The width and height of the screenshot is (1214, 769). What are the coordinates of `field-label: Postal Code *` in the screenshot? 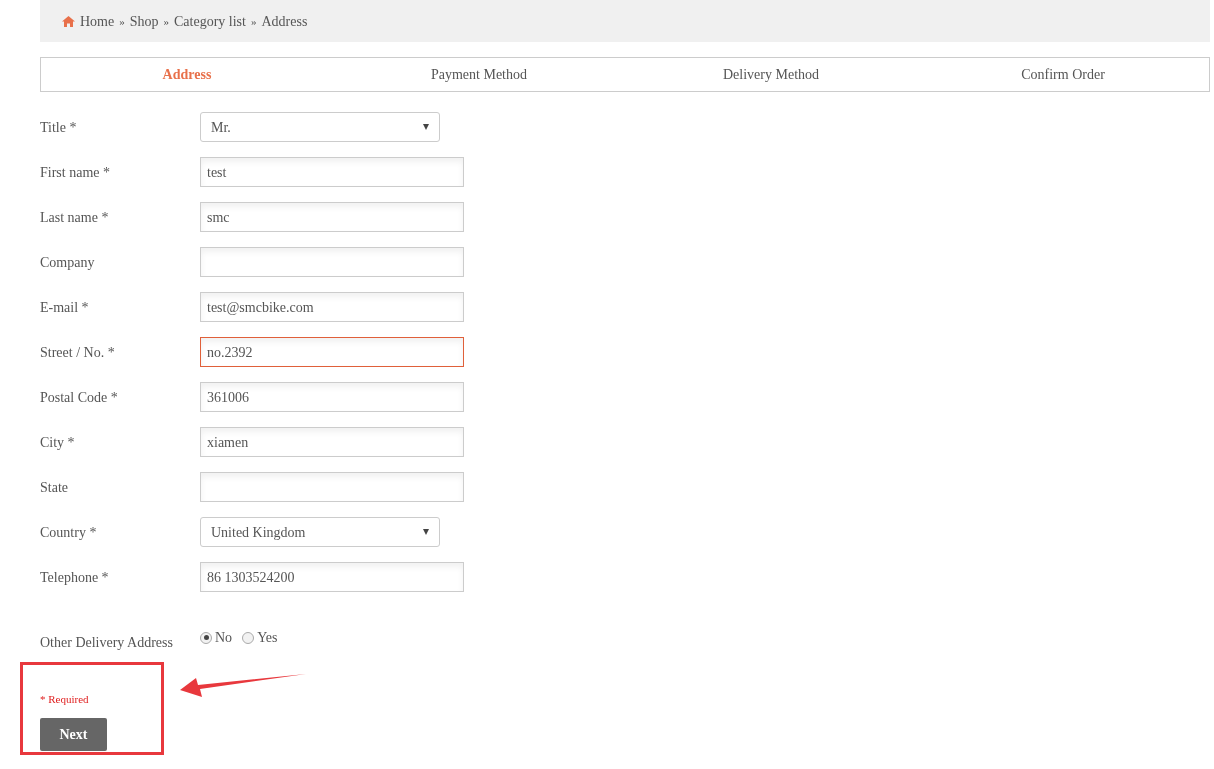 It's located at (79, 397).